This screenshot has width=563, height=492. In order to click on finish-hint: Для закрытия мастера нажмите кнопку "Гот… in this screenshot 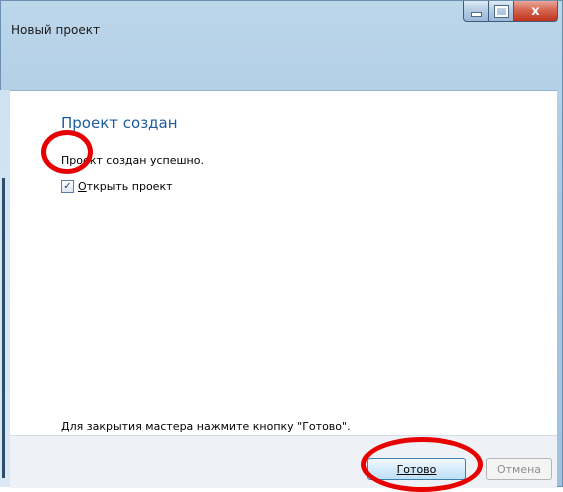, I will do `click(206, 426)`.